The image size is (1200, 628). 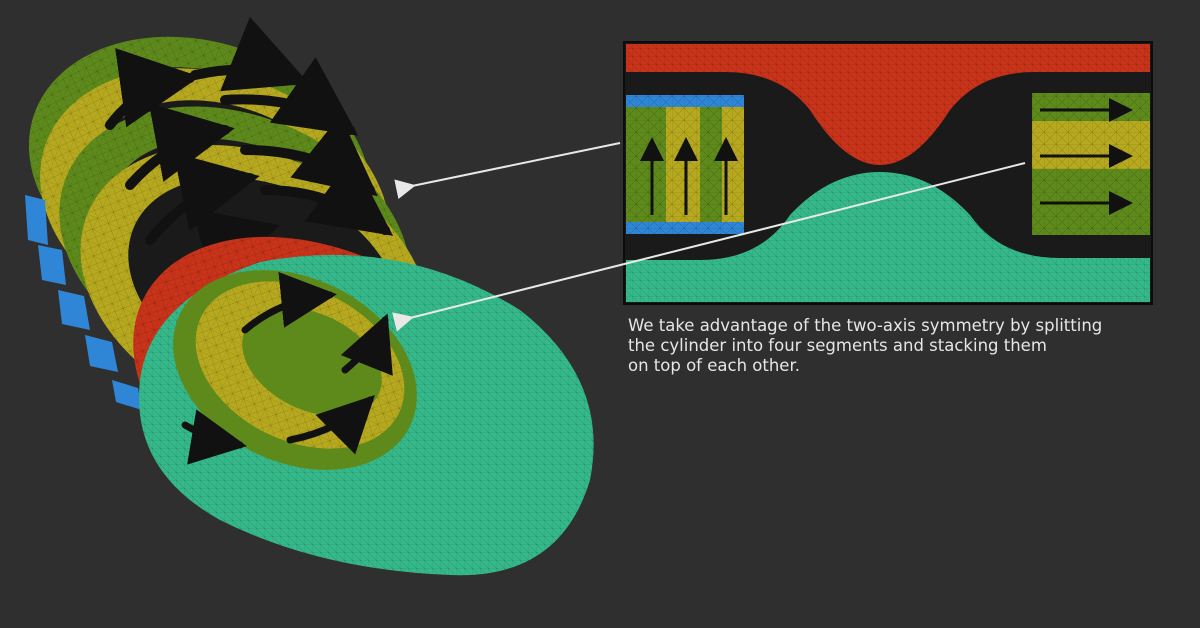 I want to click on right-segment-block, so click(x=1091, y=164).